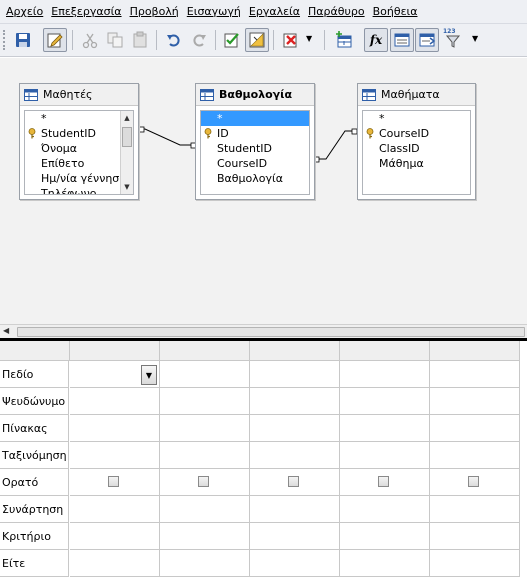  What do you see at coordinates (232, 40) in the screenshot?
I see `run-query-button` at bounding box center [232, 40].